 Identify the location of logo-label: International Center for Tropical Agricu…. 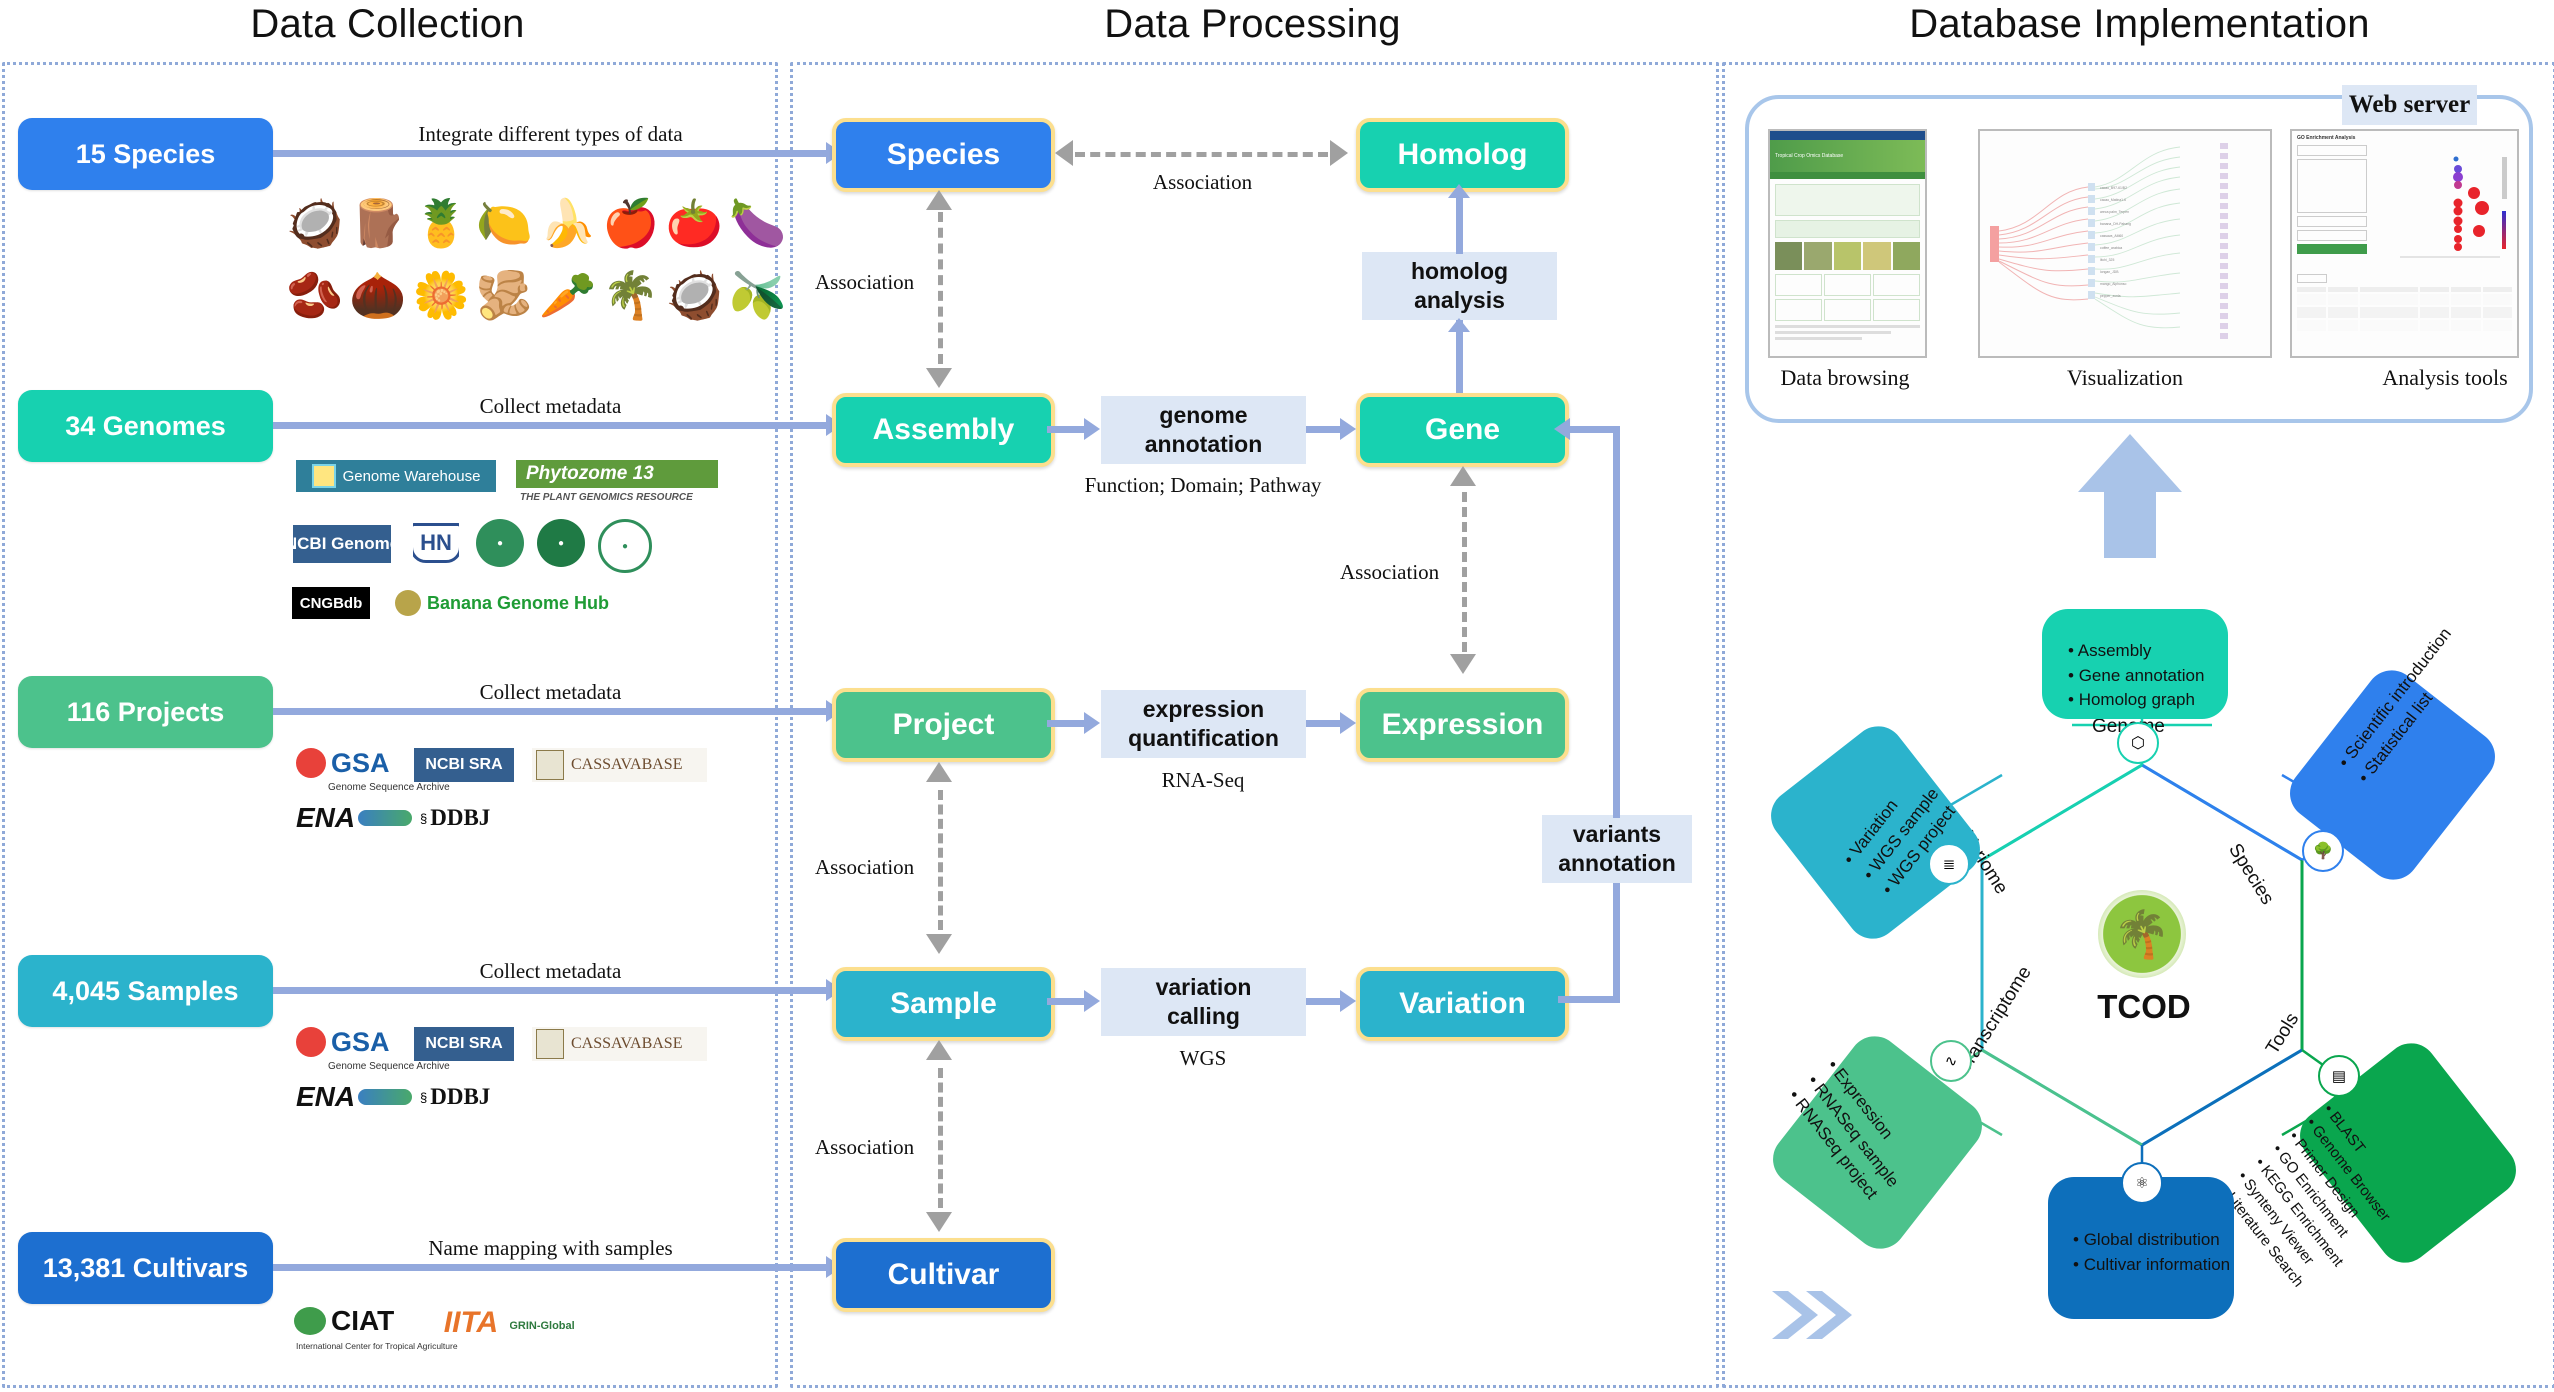
(377, 1346).